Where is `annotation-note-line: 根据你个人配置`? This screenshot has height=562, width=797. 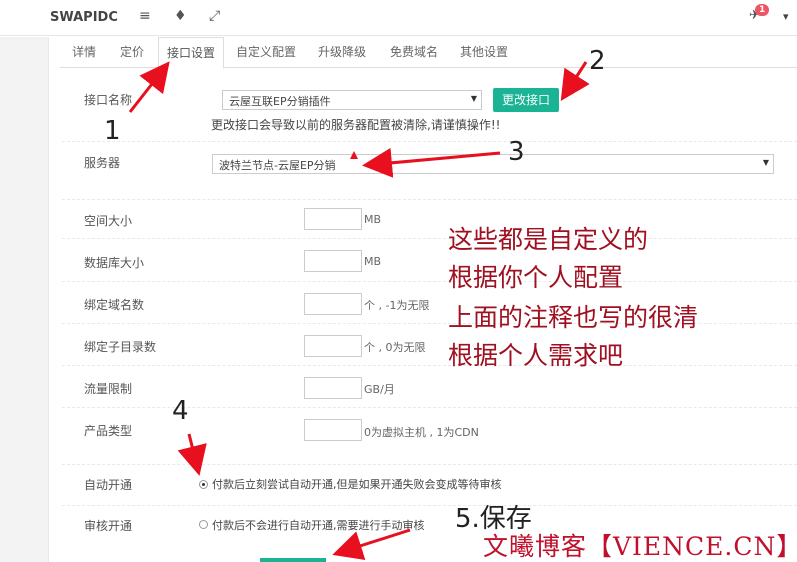 annotation-note-line: 根据你个人配置 is located at coordinates (536, 277).